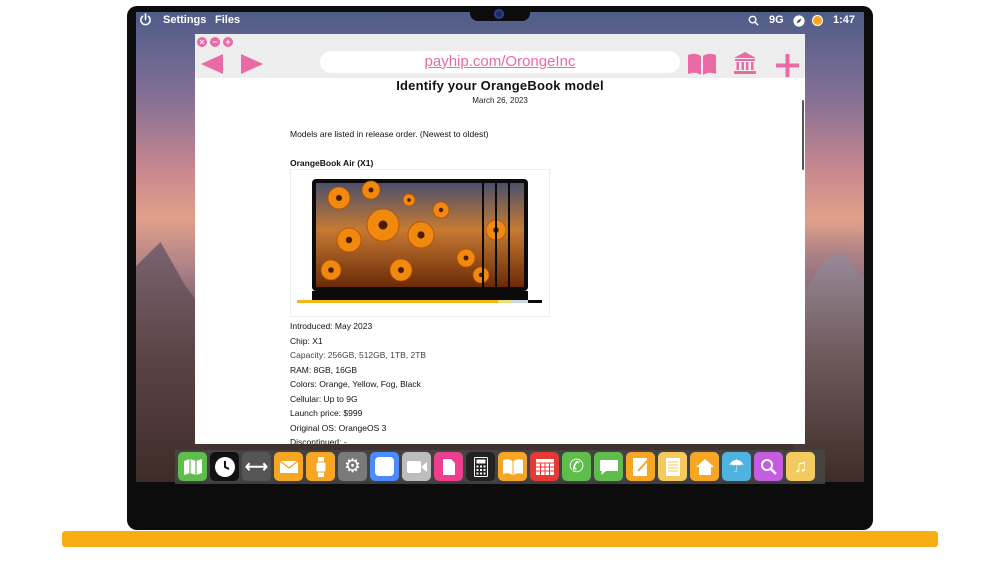  What do you see at coordinates (331, 326) in the screenshot?
I see `spec-introduced: Introduced: May 2023` at bounding box center [331, 326].